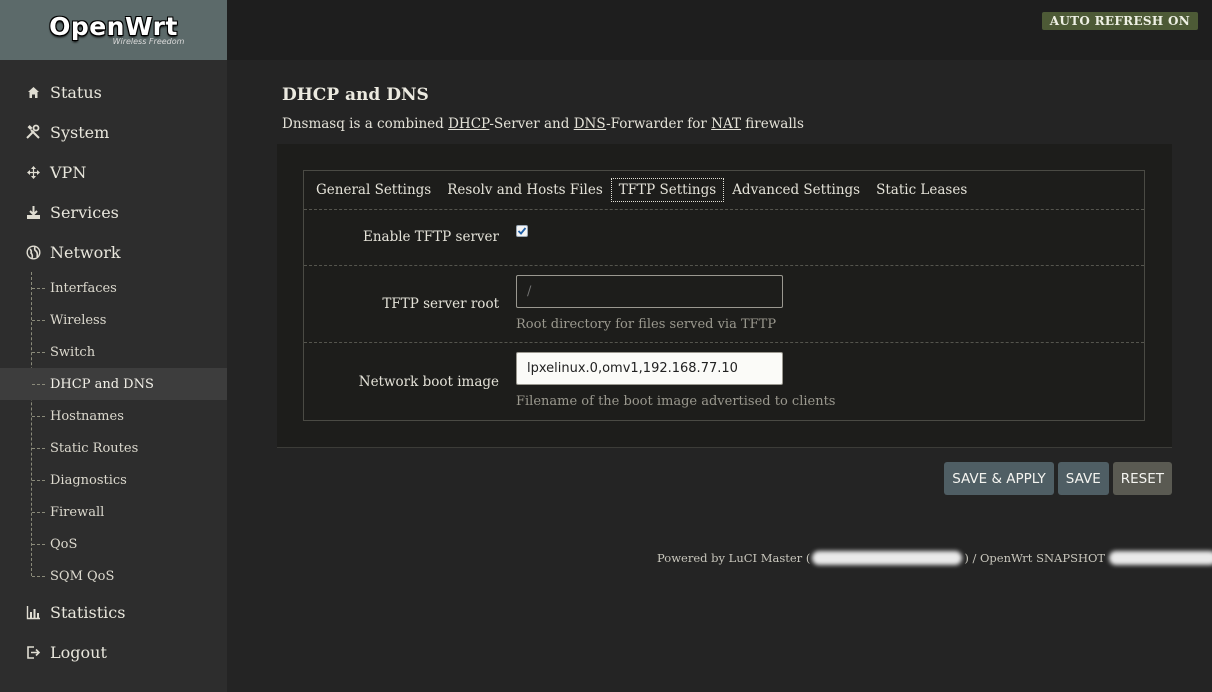 This screenshot has width=1212, height=692. Describe the element at coordinates (33, 132) in the screenshot. I see `tools-icon` at that location.